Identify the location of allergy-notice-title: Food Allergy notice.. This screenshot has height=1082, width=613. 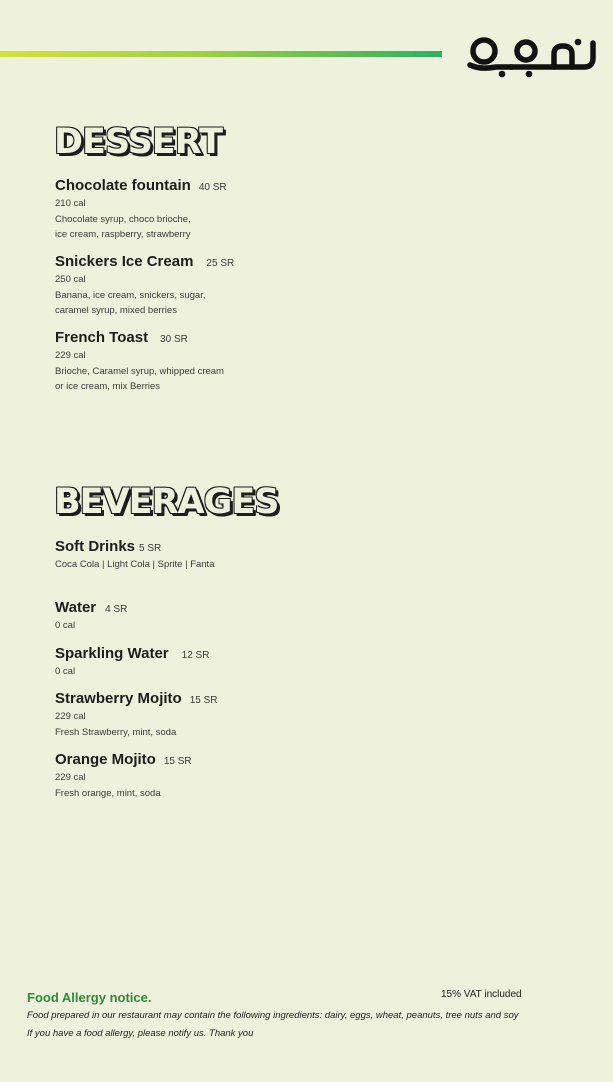
(89, 997).